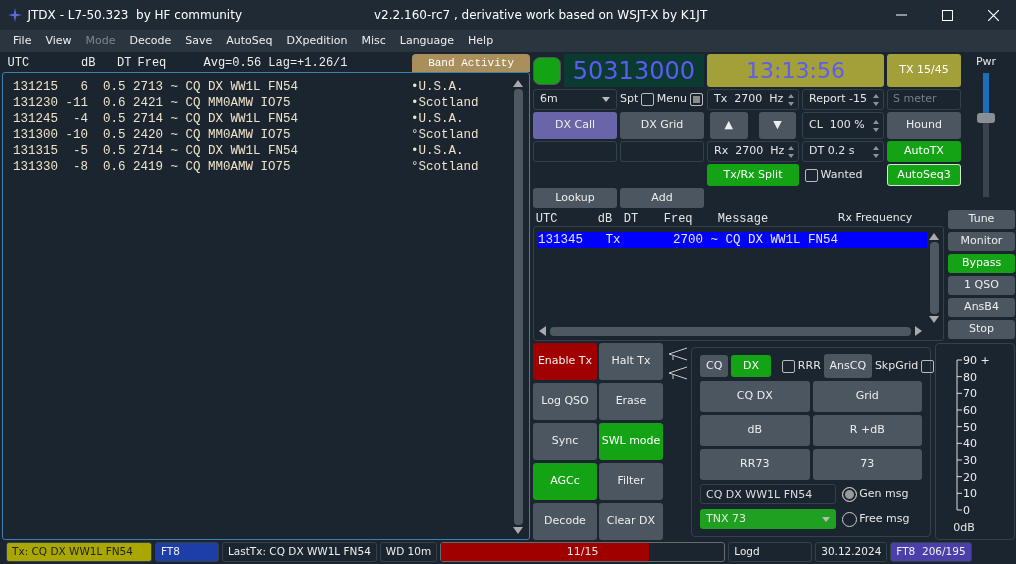  I want to click on power-slider-thumb, so click(986, 117).